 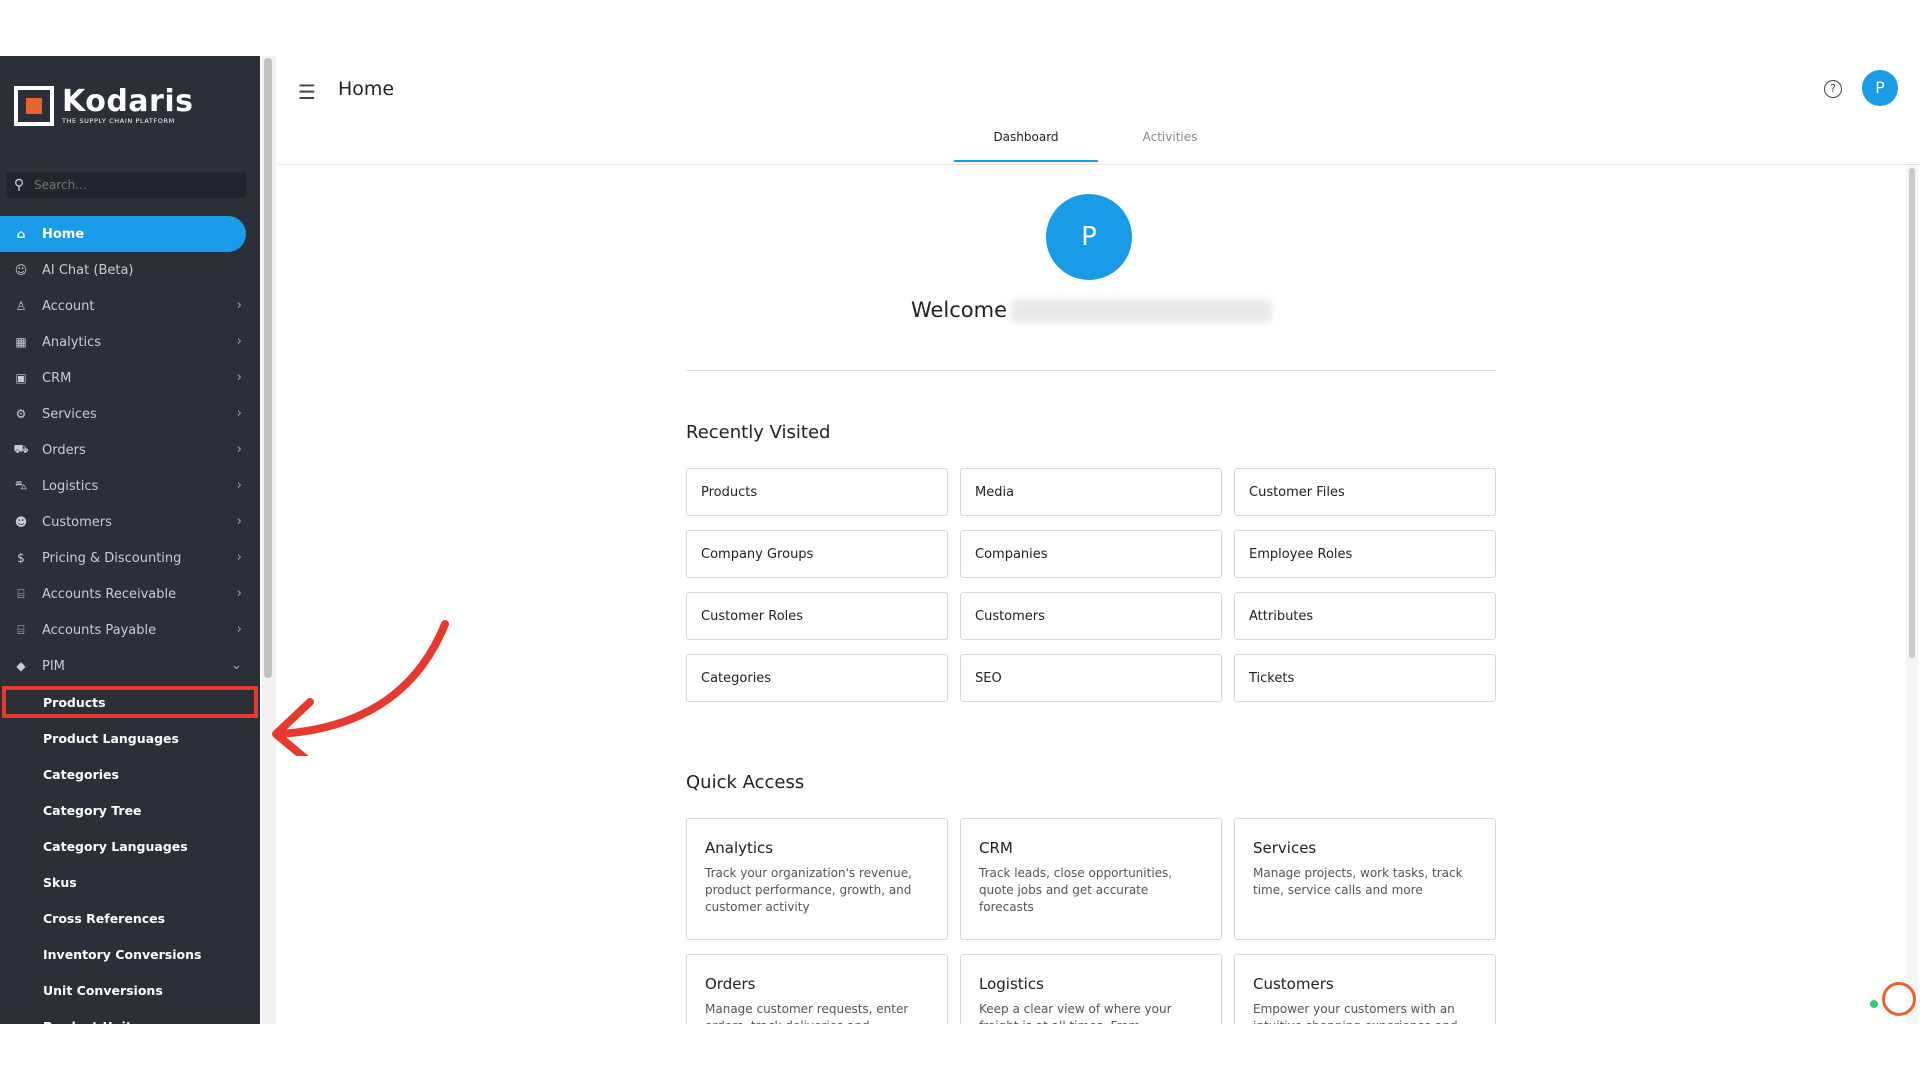 I want to click on recent-card-tickets: Tickets, so click(x=1365, y=678).